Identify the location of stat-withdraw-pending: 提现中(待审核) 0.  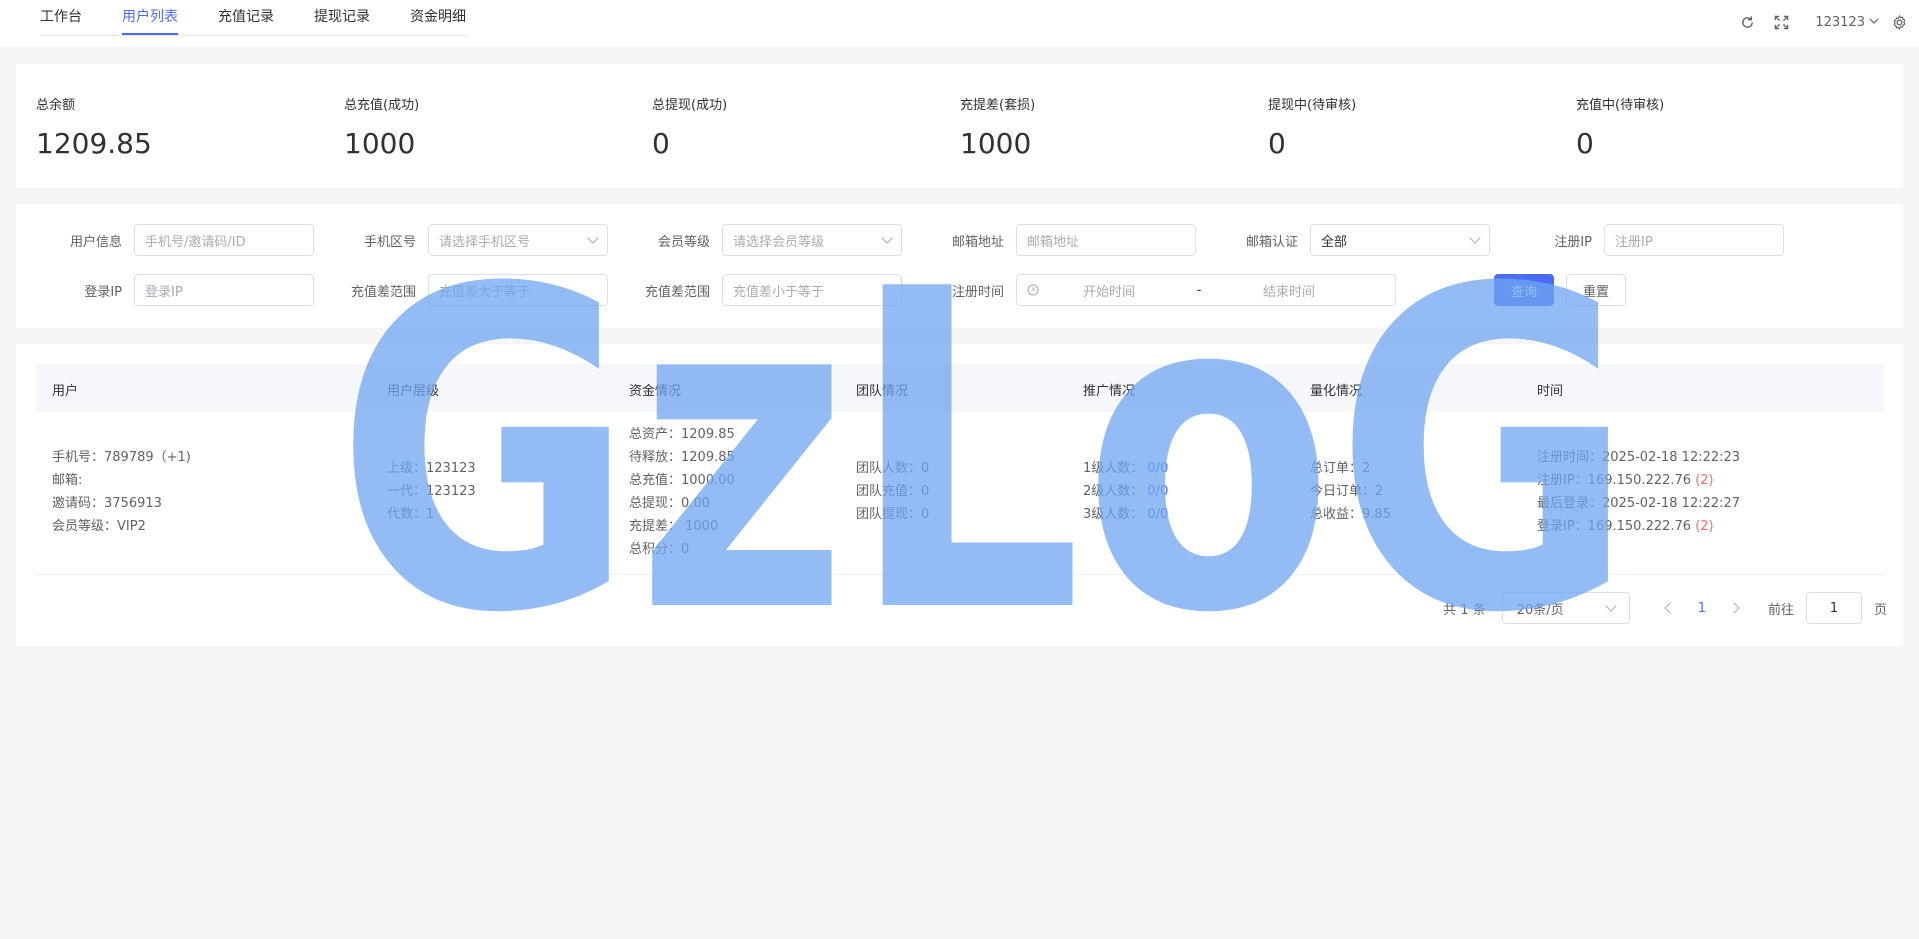
(1312, 127).